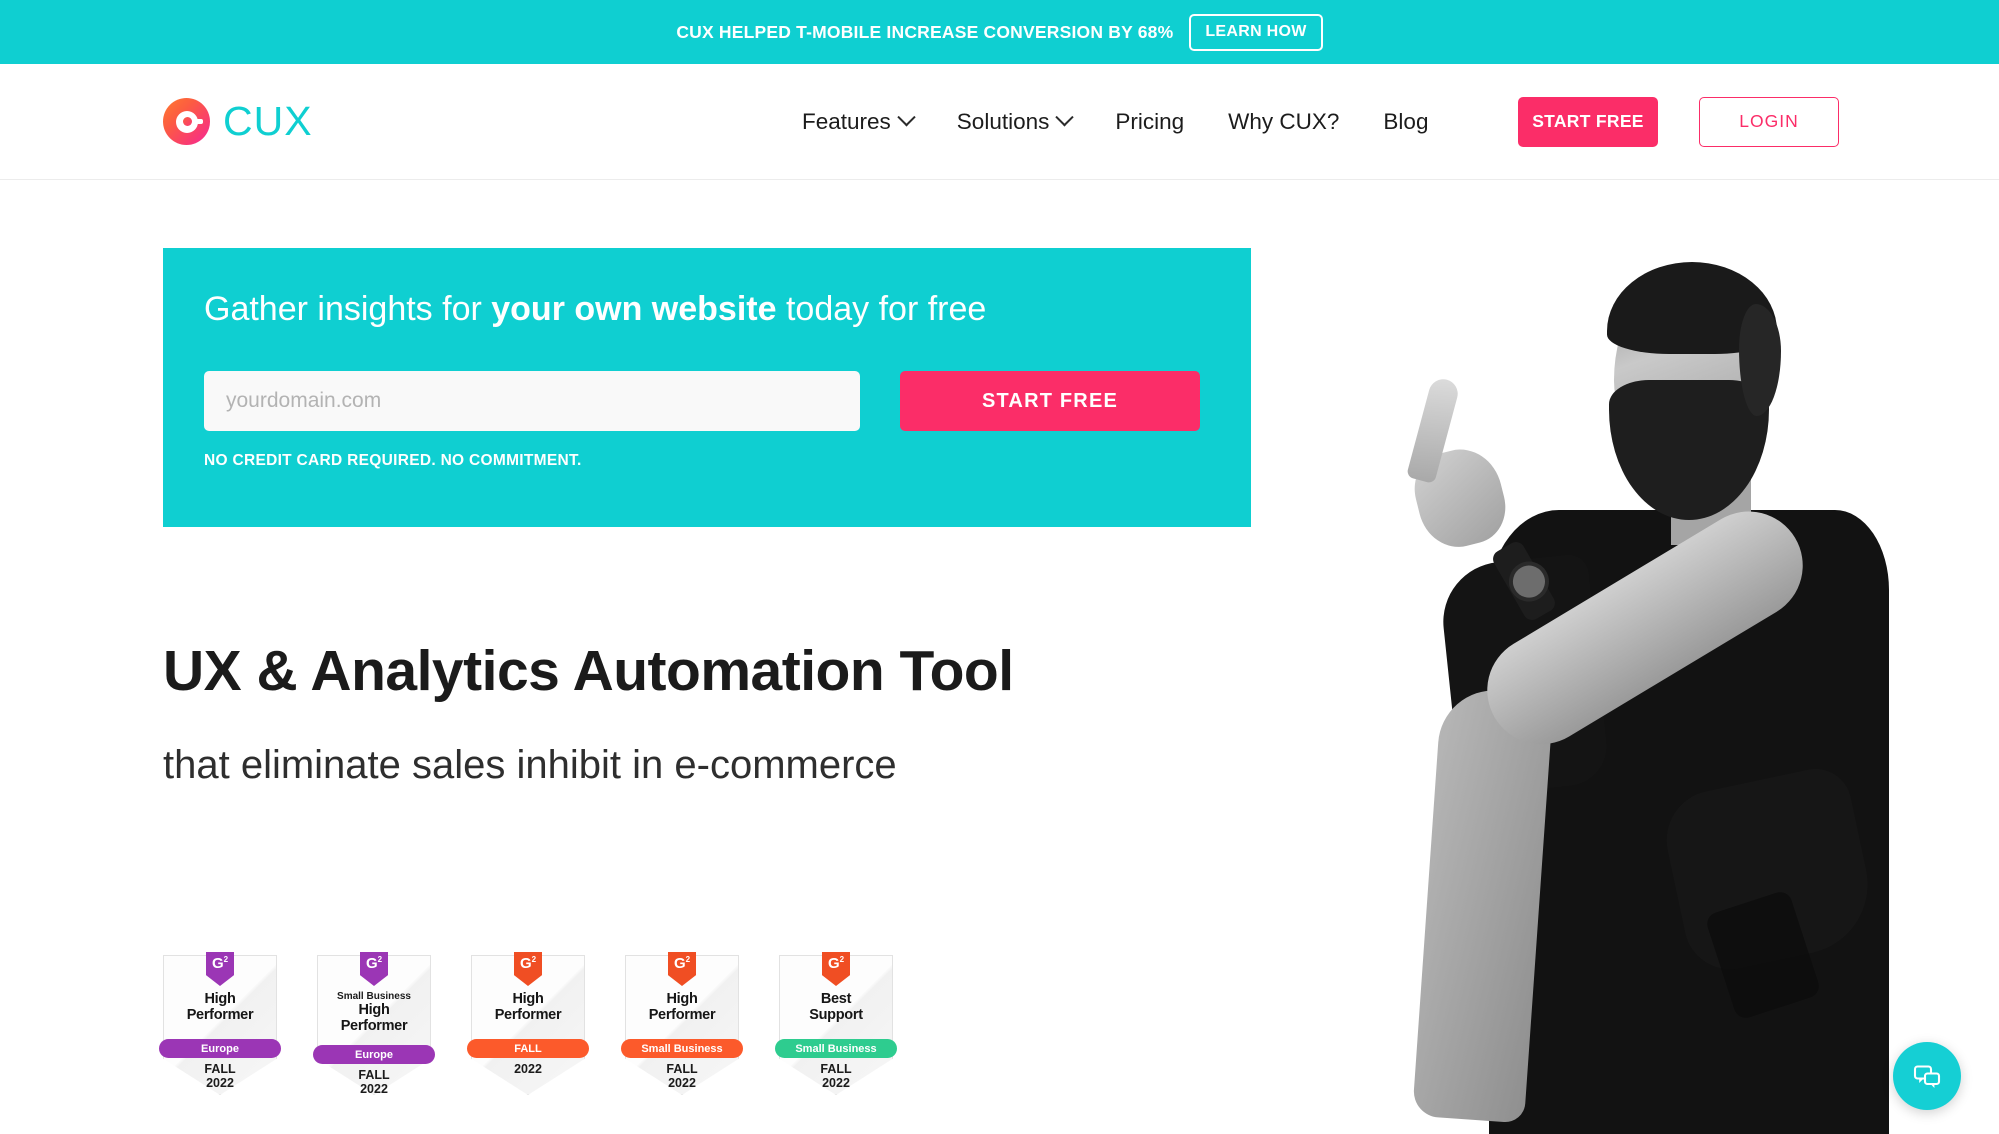  What do you see at coordinates (1689, 450) in the screenshot?
I see `portrait-beard` at bounding box center [1689, 450].